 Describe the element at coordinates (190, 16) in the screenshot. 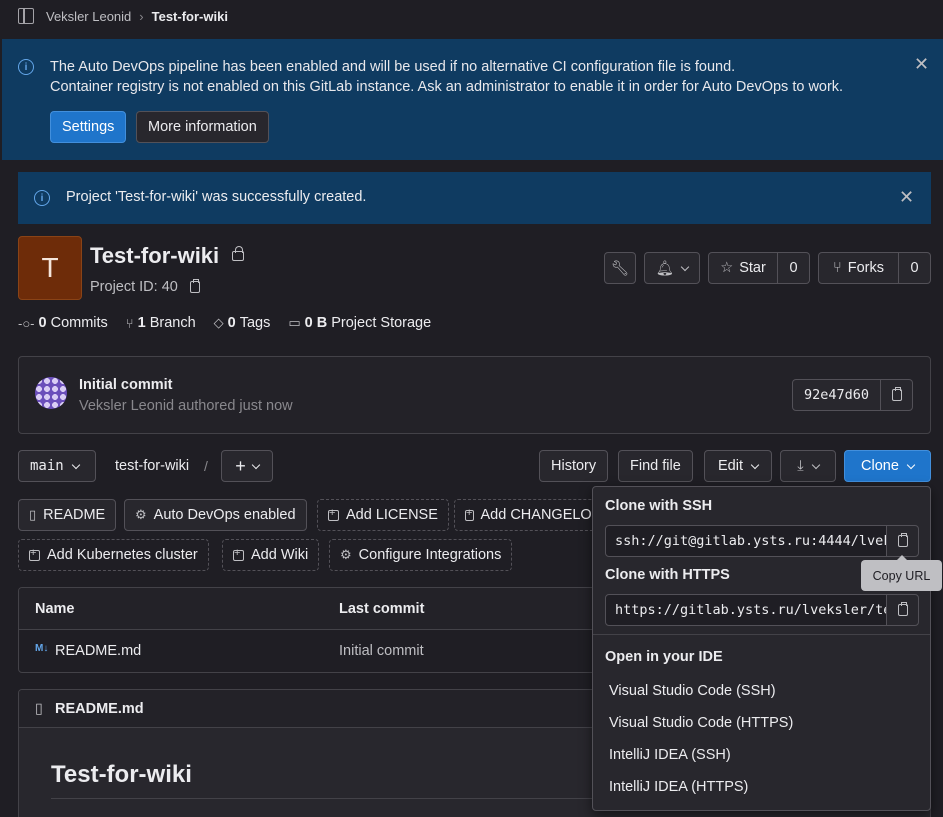

I see `breadcrumb-current: Test-for-wiki` at that location.